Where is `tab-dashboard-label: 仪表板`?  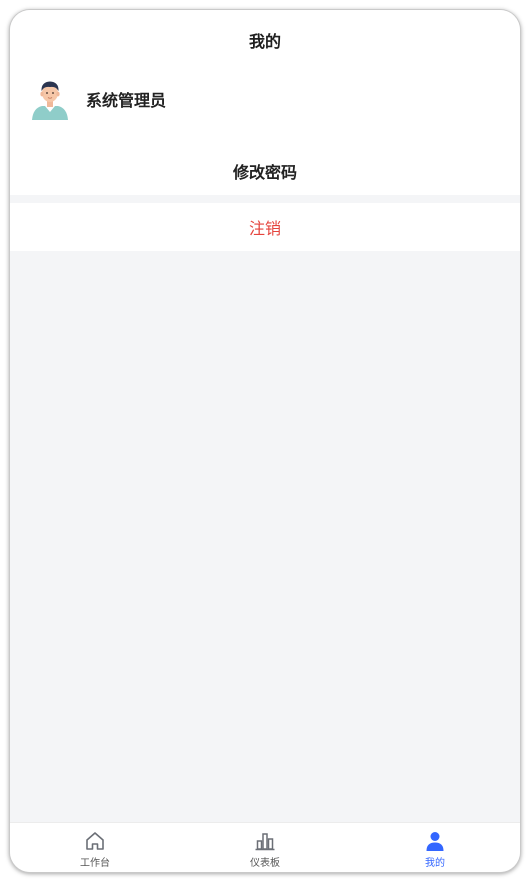
tab-dashboard-label: 仪表板 is located at coordinates (265, 863).